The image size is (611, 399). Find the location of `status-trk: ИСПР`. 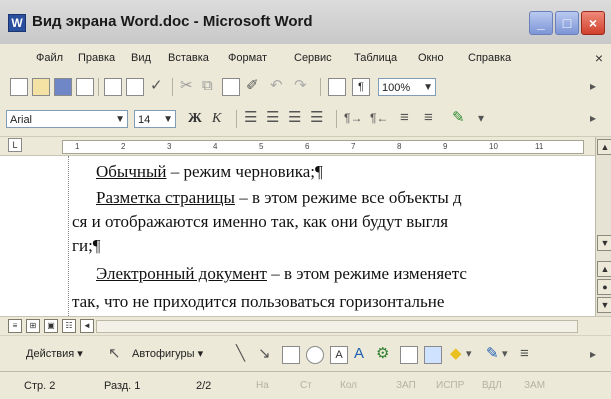

status-trk: ИСПР is located at coordinates (450, 385).